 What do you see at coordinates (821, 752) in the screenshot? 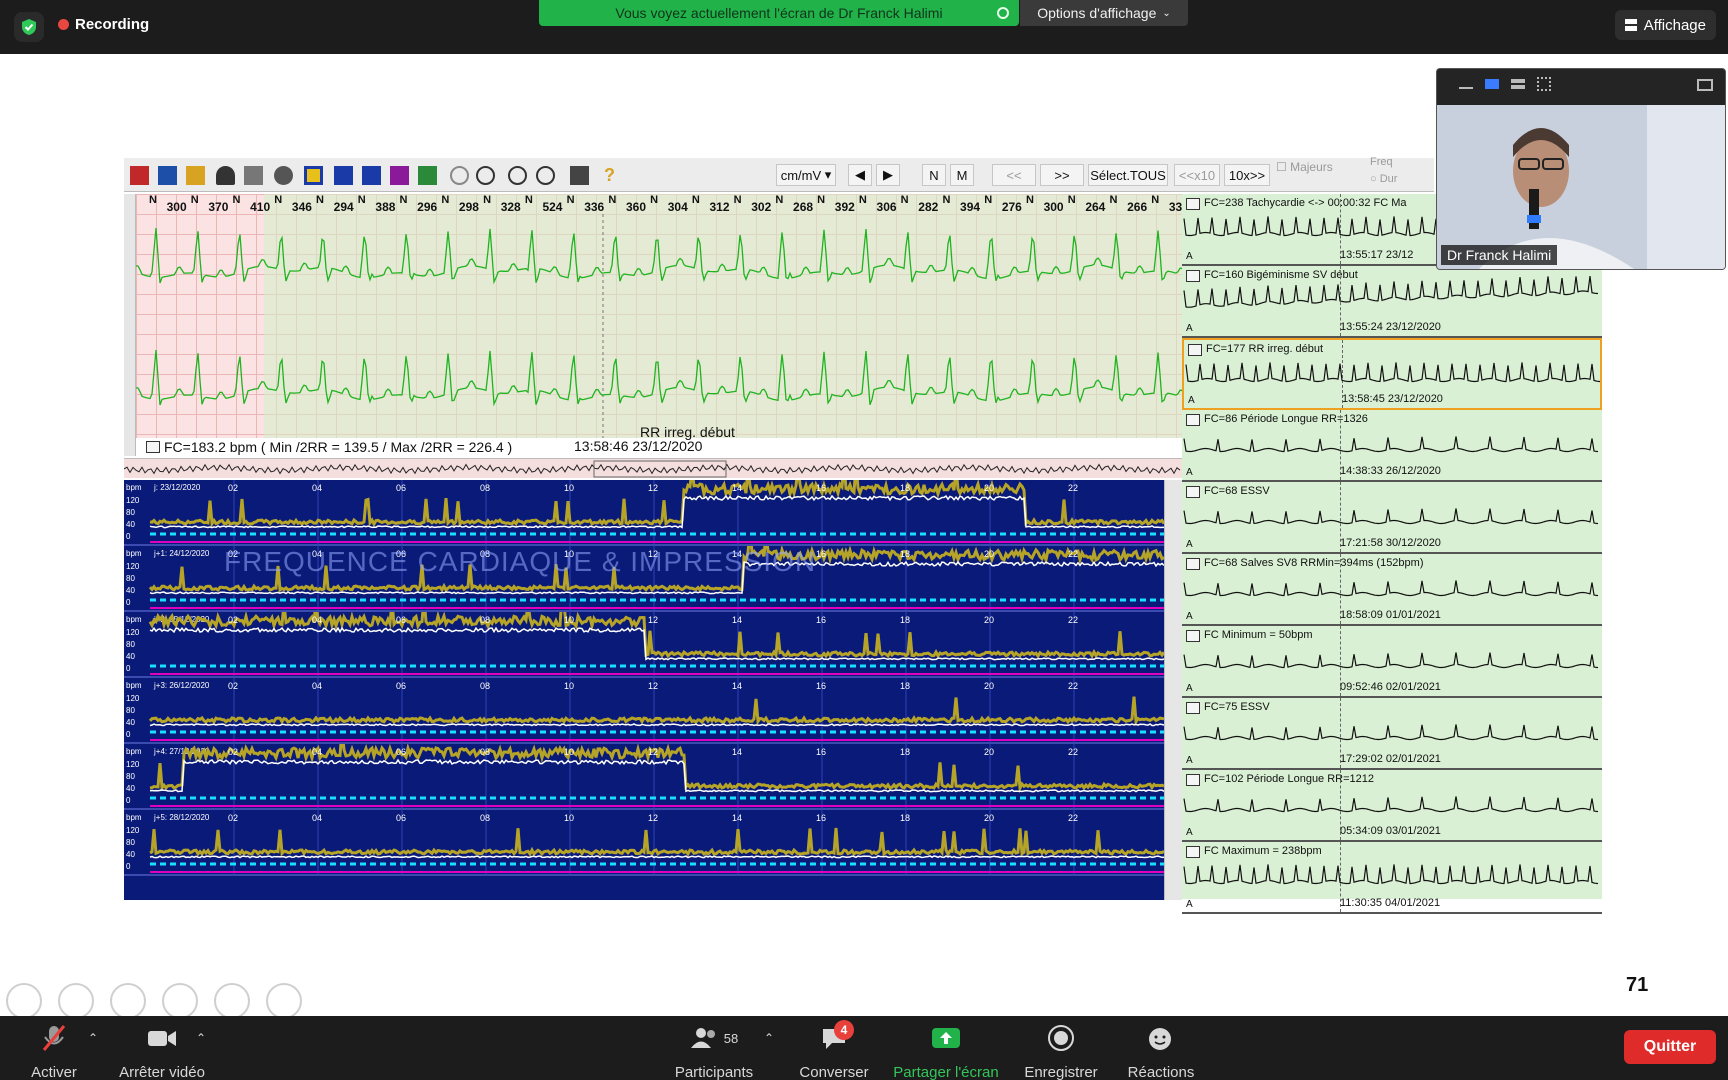
I see `hour-tick-label: 16` at bounding box center [821, 752].